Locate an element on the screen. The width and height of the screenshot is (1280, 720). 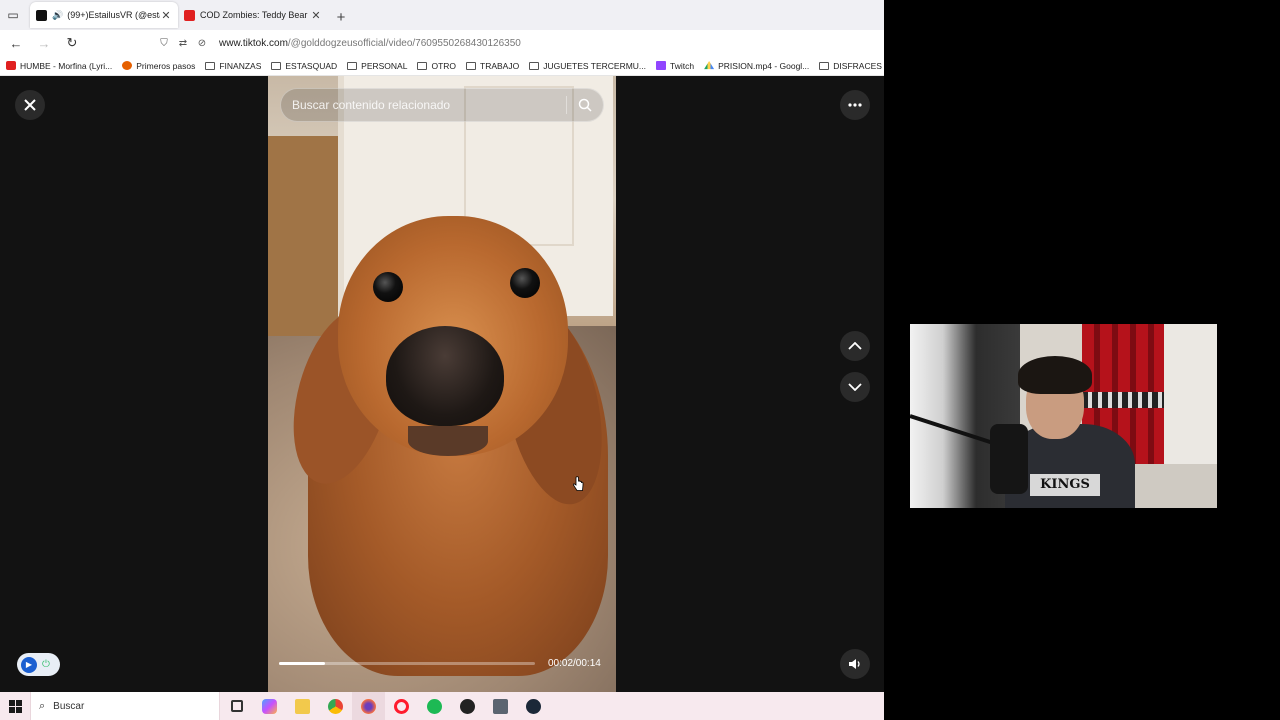
bookmark-item: ESTASQUAD is located at coordinates (304, 66).